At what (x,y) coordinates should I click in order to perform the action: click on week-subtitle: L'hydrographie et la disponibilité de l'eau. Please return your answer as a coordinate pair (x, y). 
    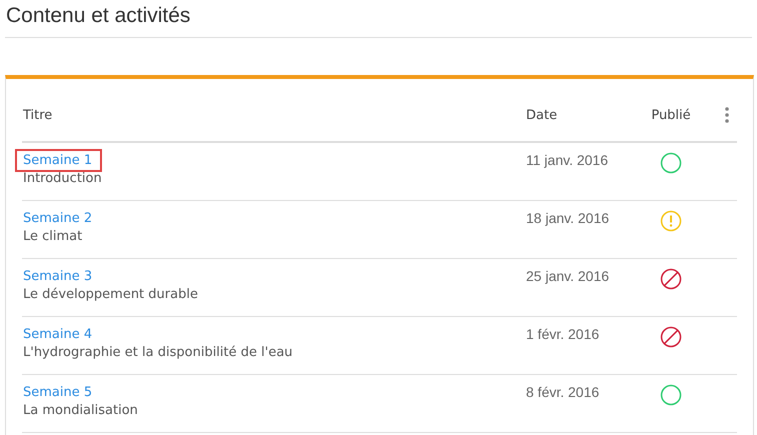
    Looking at the image, I should click on (158, 352).